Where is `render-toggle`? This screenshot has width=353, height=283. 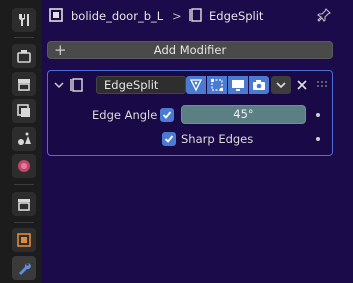
render-toggle is located at coordinates (259, 85).